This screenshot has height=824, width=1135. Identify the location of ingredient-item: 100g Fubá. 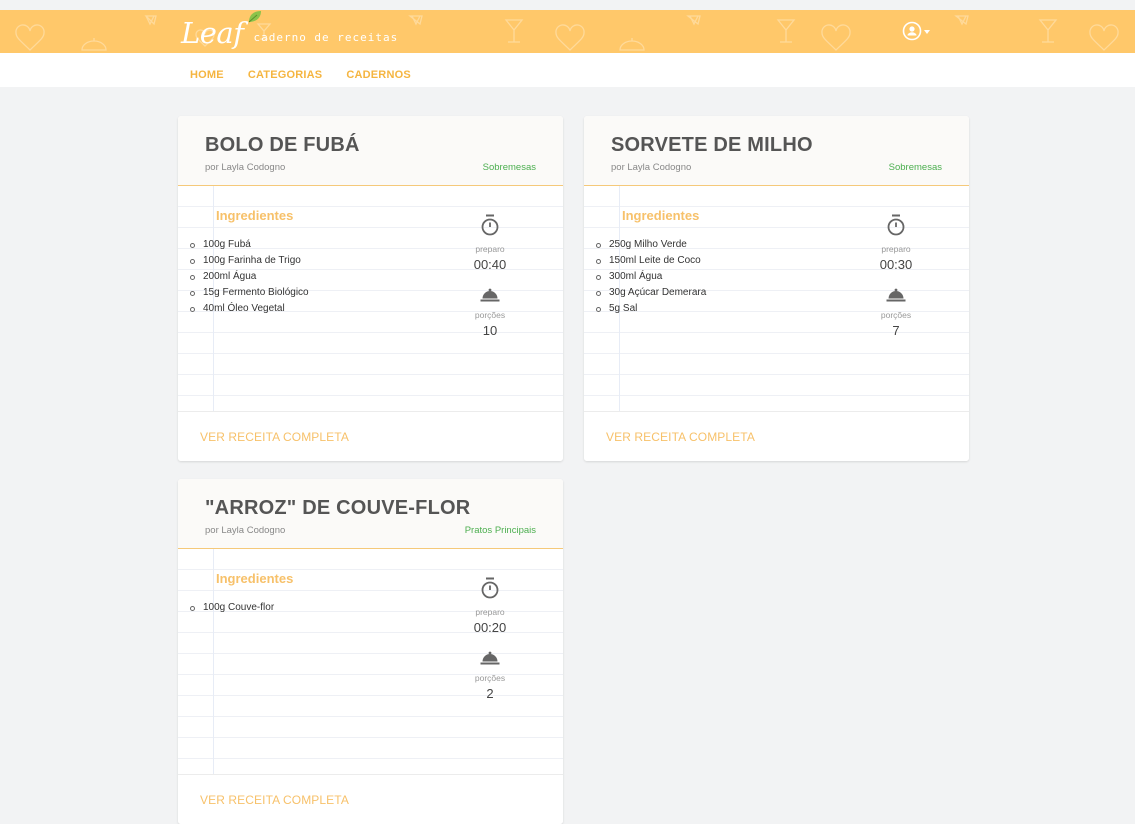
(249, 245).